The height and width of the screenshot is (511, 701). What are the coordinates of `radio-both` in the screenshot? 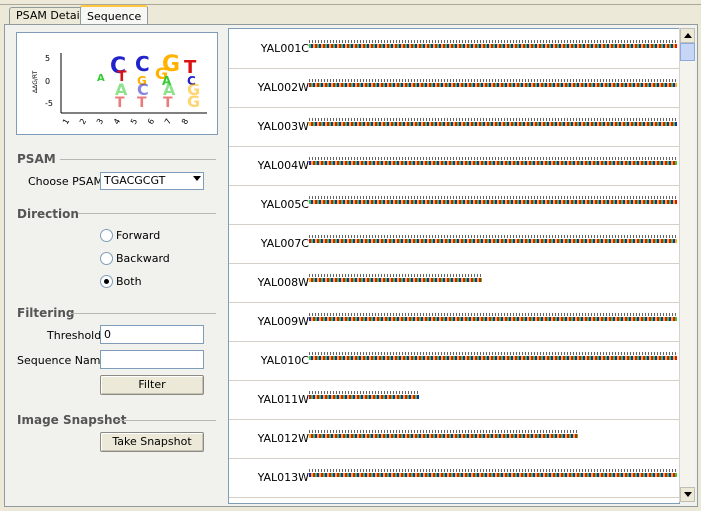 It's located at (106, 281).